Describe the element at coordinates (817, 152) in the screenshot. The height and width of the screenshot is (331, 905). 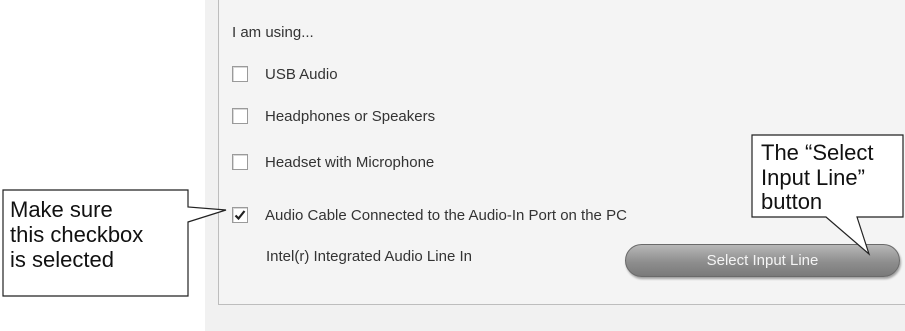
I see `right-callout-line-1: The “Select` at that location.